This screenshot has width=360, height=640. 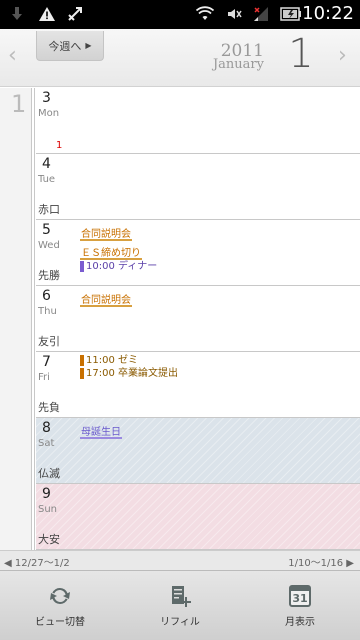 I want to click on week-column: 1, so click(x=16, y=319).